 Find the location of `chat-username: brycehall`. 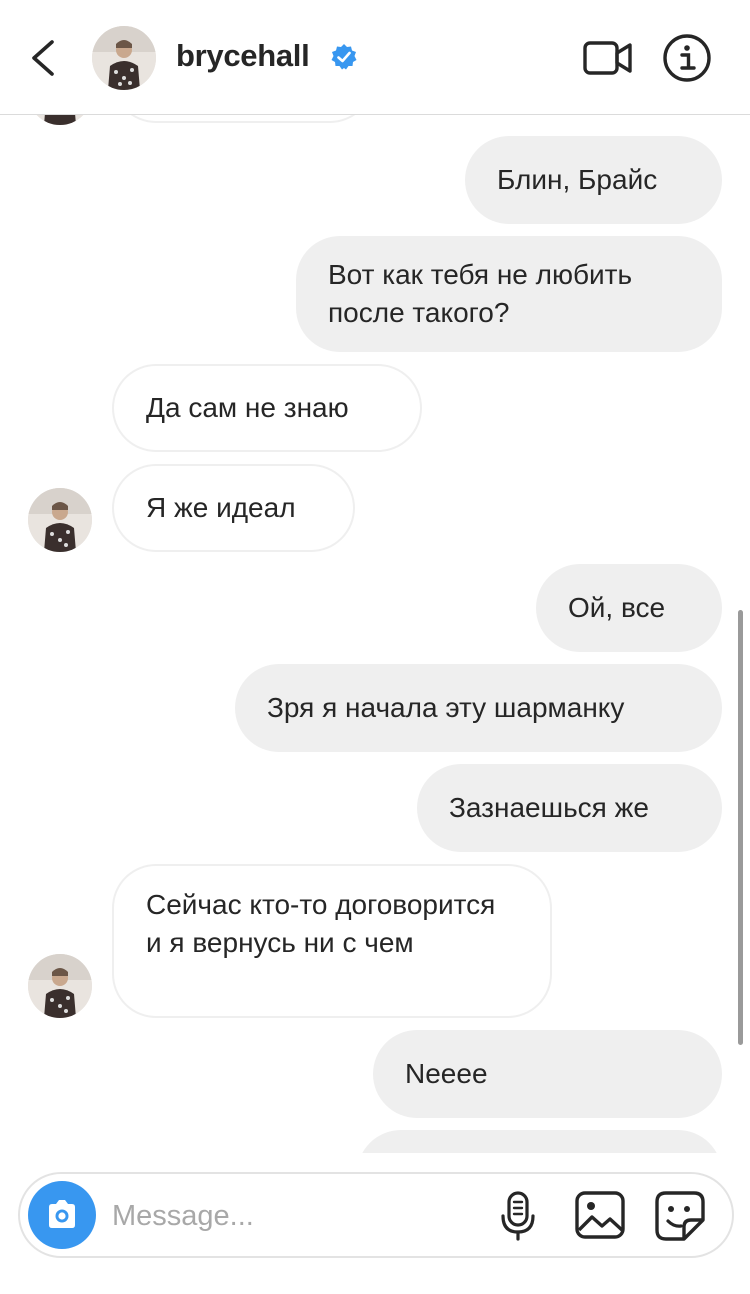

chat-username: brycehall is located at coordinates (243, 56).